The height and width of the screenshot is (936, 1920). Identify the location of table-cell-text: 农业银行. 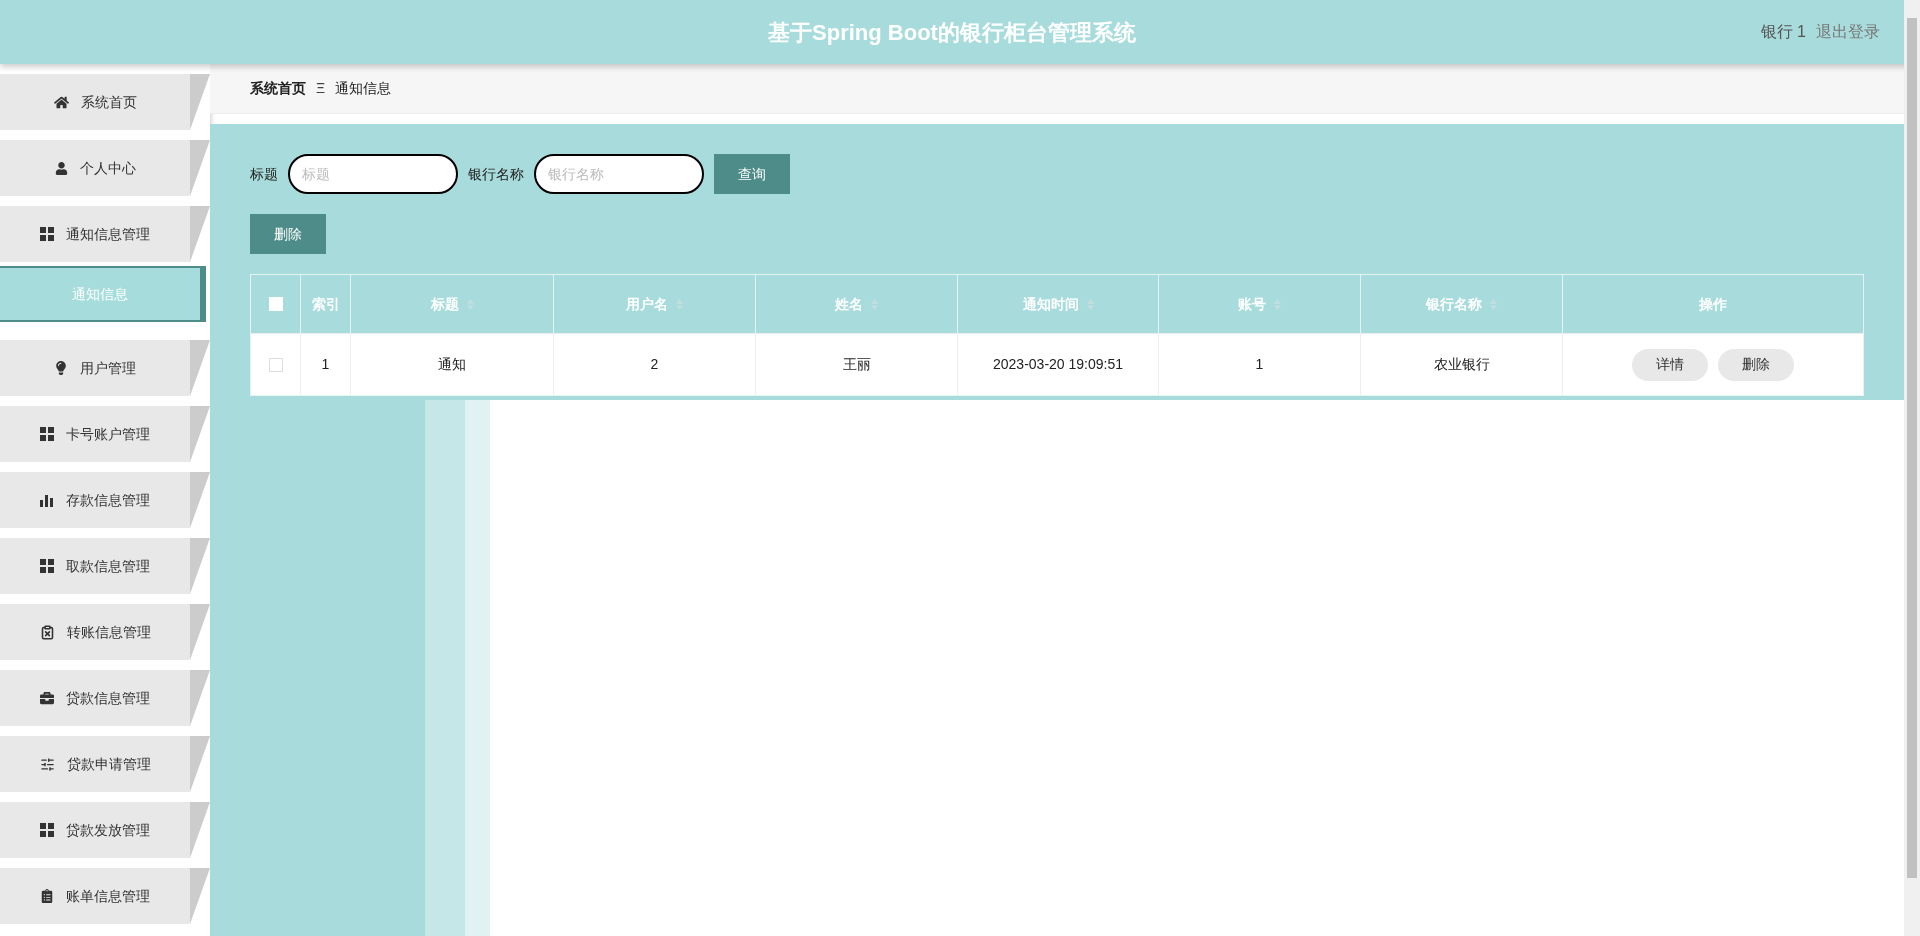
(1461, 364).